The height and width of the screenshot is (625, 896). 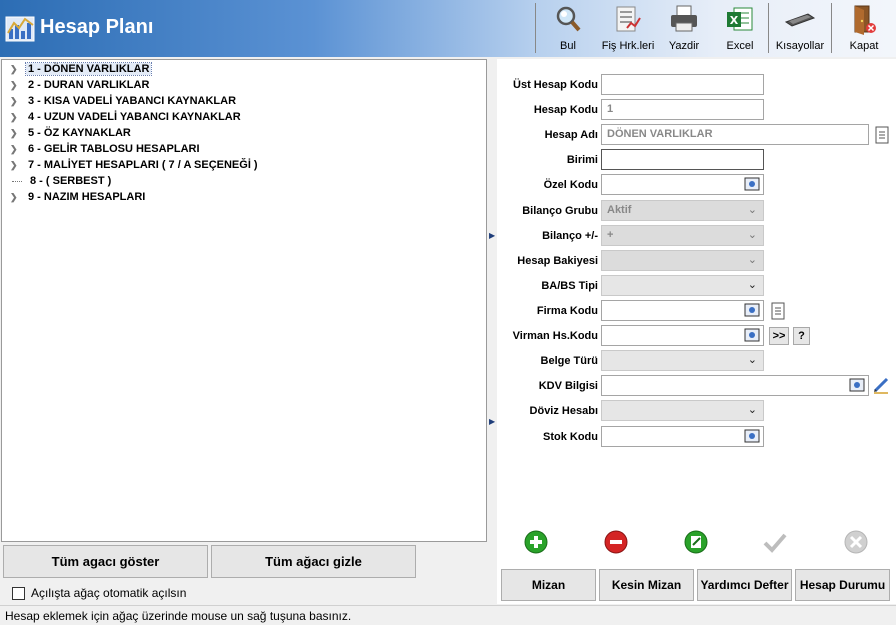 What do you see at coordinates (548, 585) in the screenshot?
I see `mizan-button: Mizan` at bounding box center [548, 585].